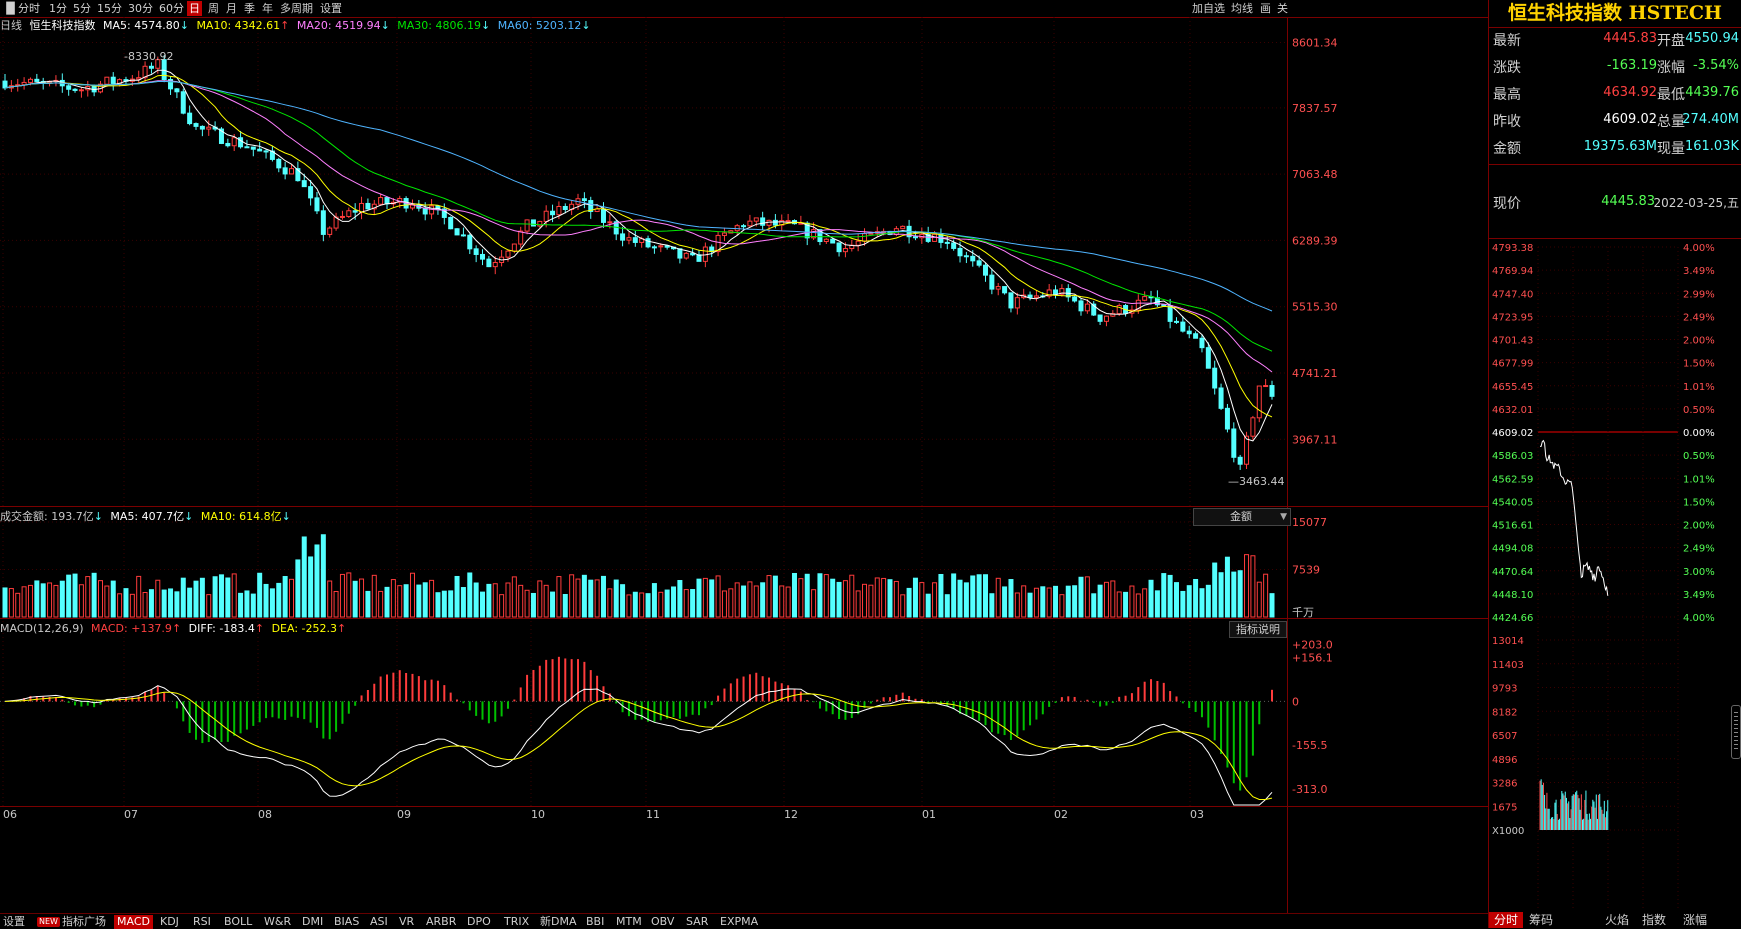 The image size is (1741, 929). What do you see at coordinates (1504, 784) in the screenshot?
I see `intraday-volume-label: 3286` at bounding box center [1504, 784].